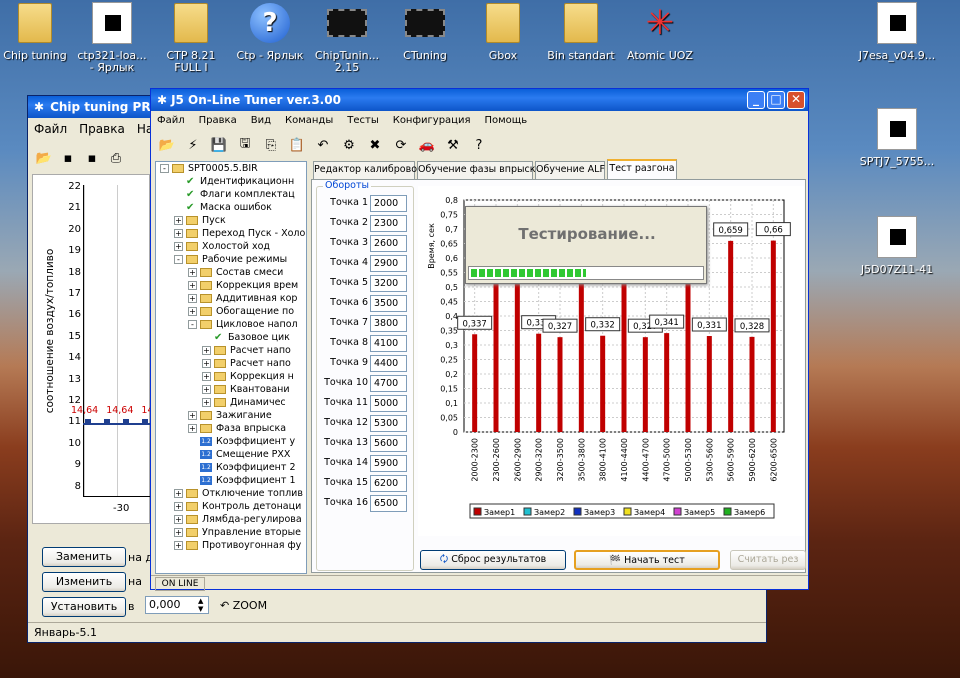 The height and width of the screenshot is (678, 960). What do you see at coordinates (388, 203) in the screenshot?
I see `point-rpm-input: 2000` at bounding box center [388, 203].